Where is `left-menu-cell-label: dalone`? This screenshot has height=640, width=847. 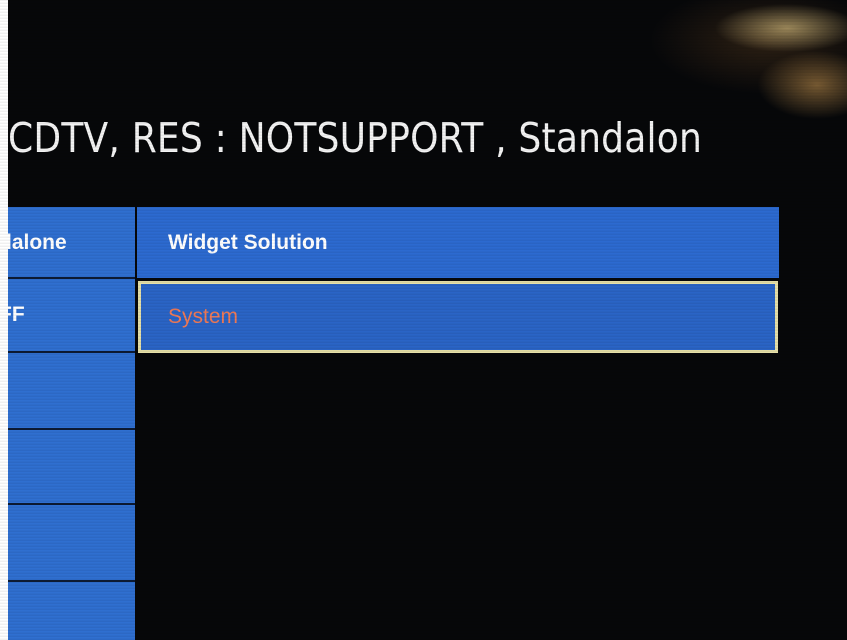
left-menu-cell-label: dalone is located at coordinates (37, 242).